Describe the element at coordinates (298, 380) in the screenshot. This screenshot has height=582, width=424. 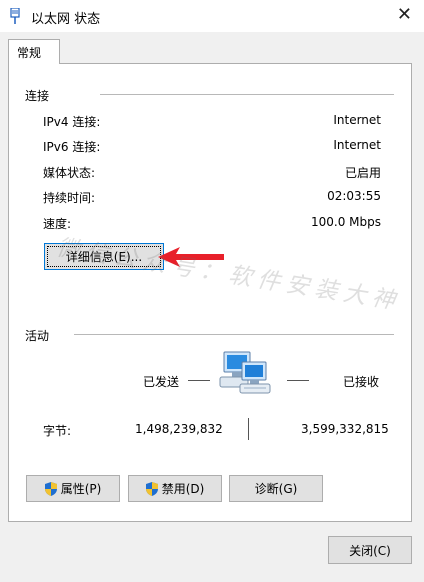
I see `received-dash` at that location.